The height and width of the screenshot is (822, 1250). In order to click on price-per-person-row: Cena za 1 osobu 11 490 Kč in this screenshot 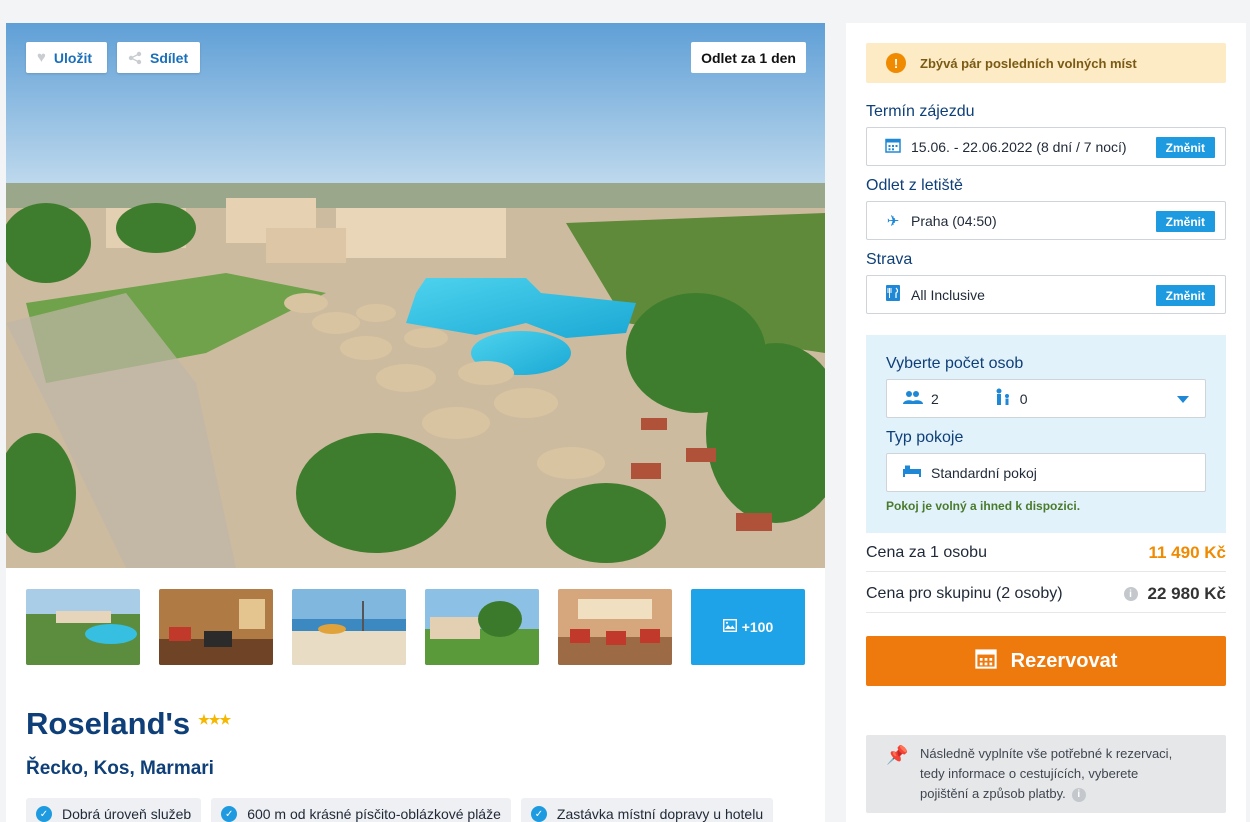, I will do `click(1046, 553)`.